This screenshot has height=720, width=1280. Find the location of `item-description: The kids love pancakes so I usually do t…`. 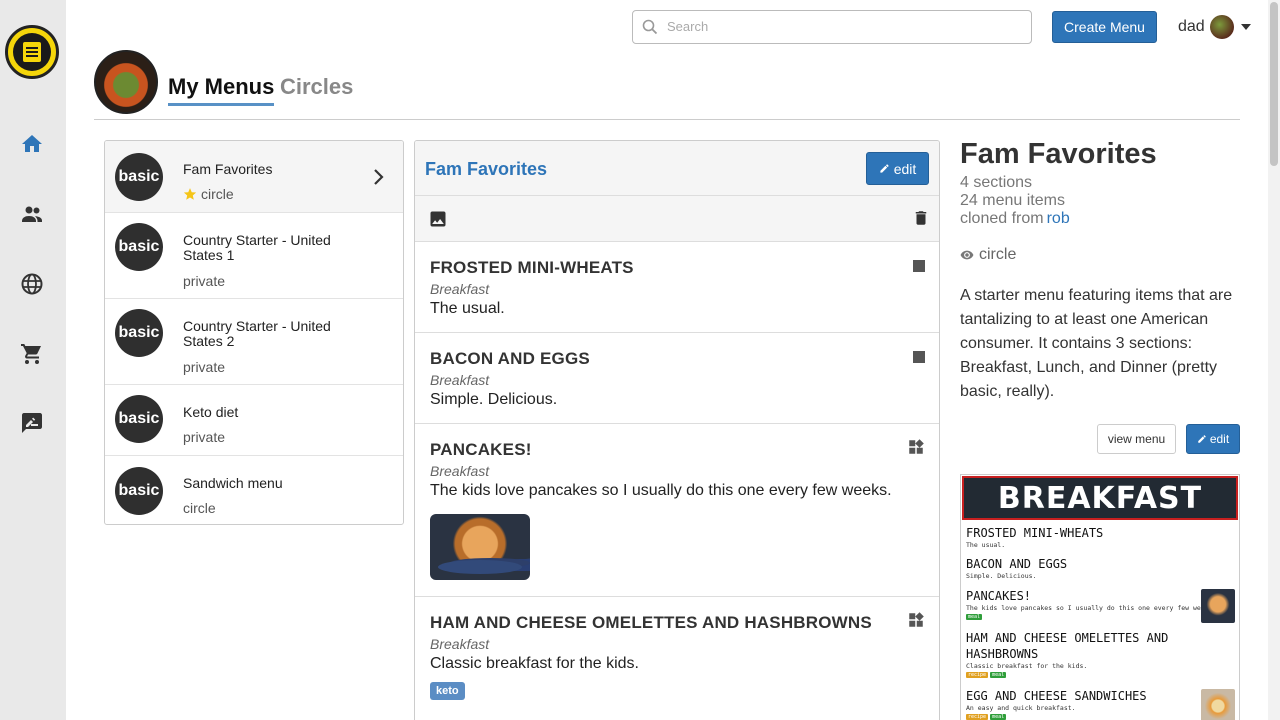

item-description: The kids love pancakes so I usually do t… is located at coordinates (661, 490).